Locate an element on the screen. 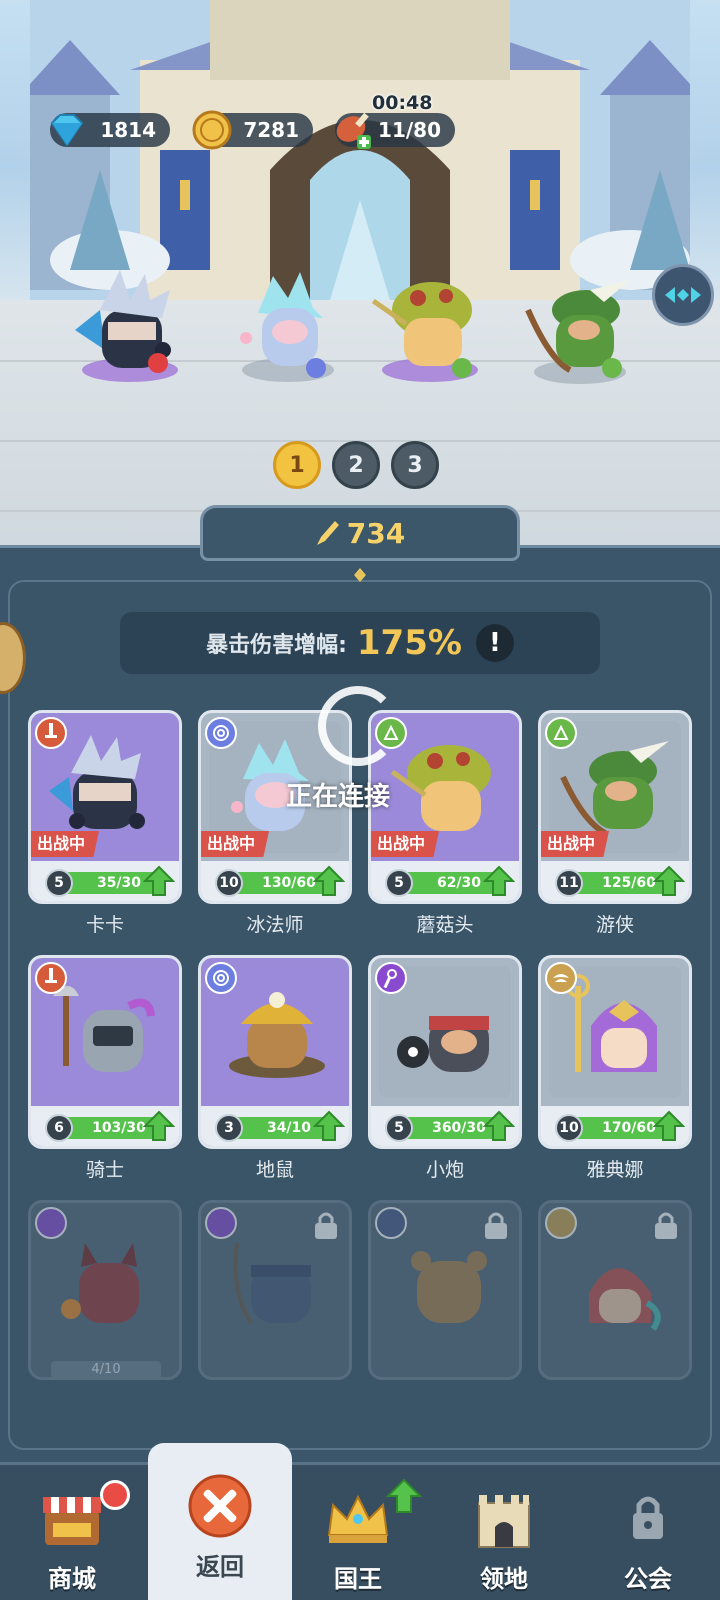  gem-counter: 1814 is located at coordinates (110, 130).